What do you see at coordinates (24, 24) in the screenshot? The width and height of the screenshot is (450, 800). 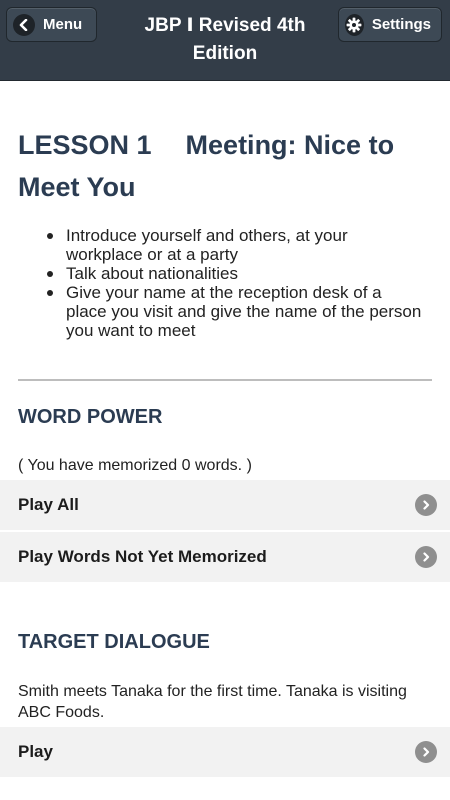 I see `back-arrow-icon` at bounding box center [24, 24].